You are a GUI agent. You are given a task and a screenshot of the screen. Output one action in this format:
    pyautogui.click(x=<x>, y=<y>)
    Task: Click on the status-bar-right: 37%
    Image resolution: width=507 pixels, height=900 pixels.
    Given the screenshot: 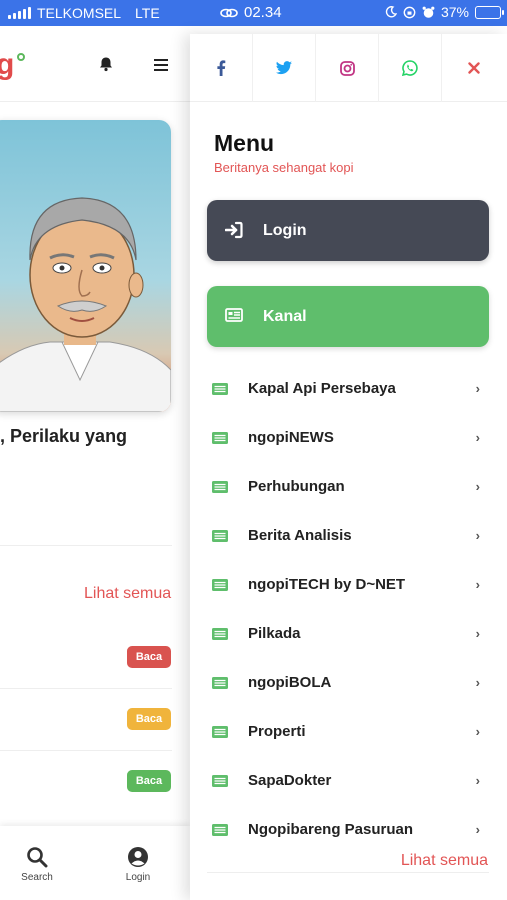 What is the action you would take?
    pyautogui.click(x=444, y=12)
    